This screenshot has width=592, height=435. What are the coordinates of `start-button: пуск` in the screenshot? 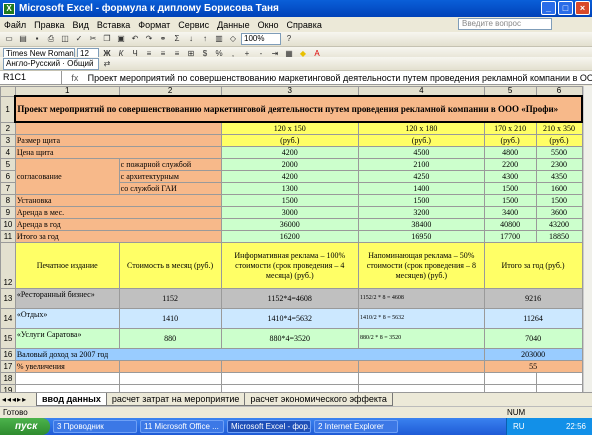 It's located at (25, 426).